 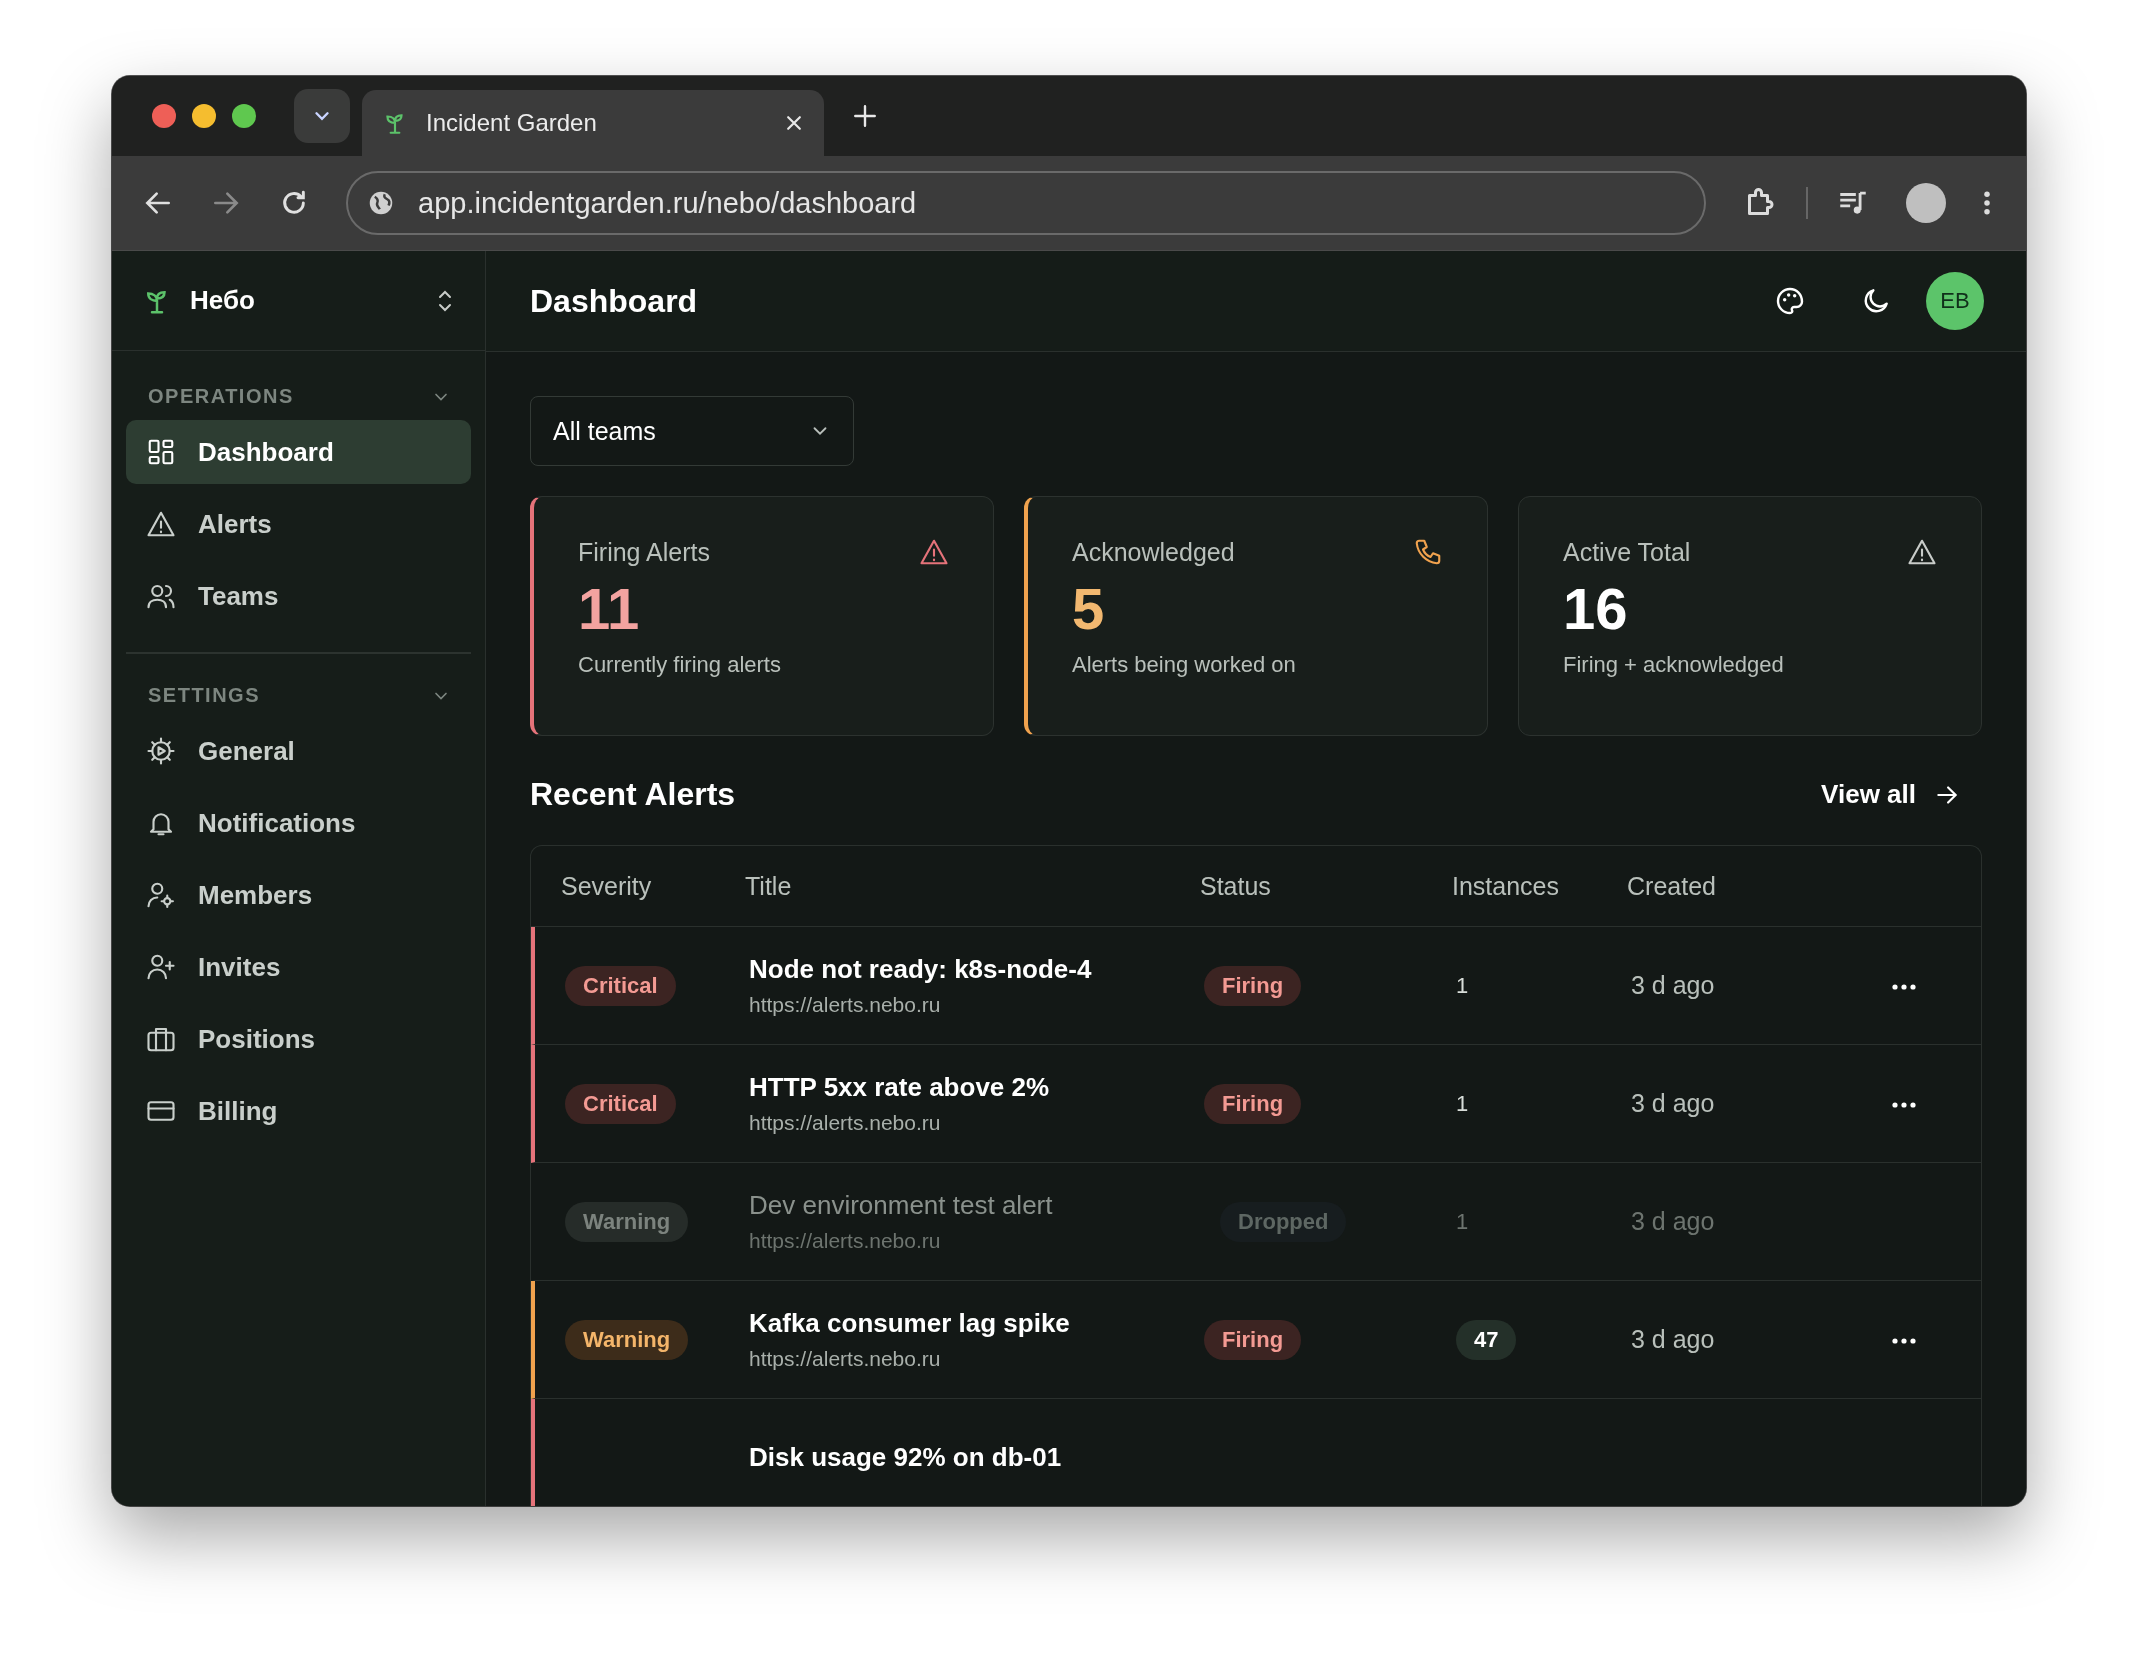 I want to click on sidebar-item: Members, so click(x=298, y=895).